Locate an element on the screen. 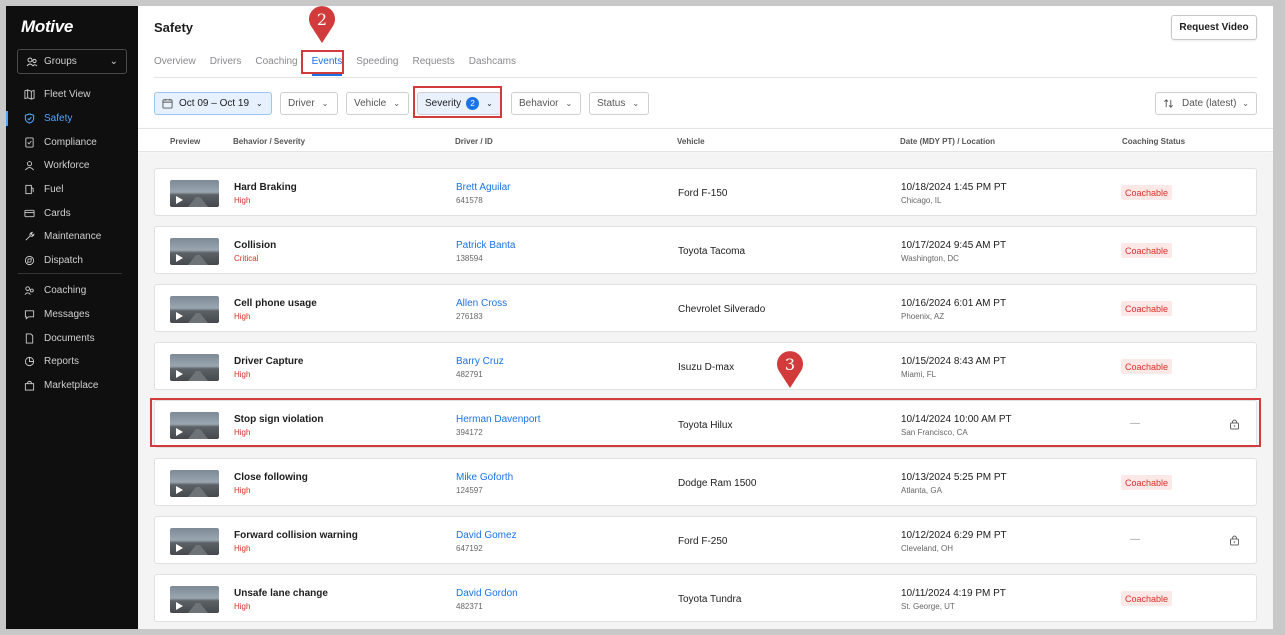 This screenshot has height=635, width=1285. event-date: 10/11/2024 4:19 PM PT is located at coordinates (953, 593).